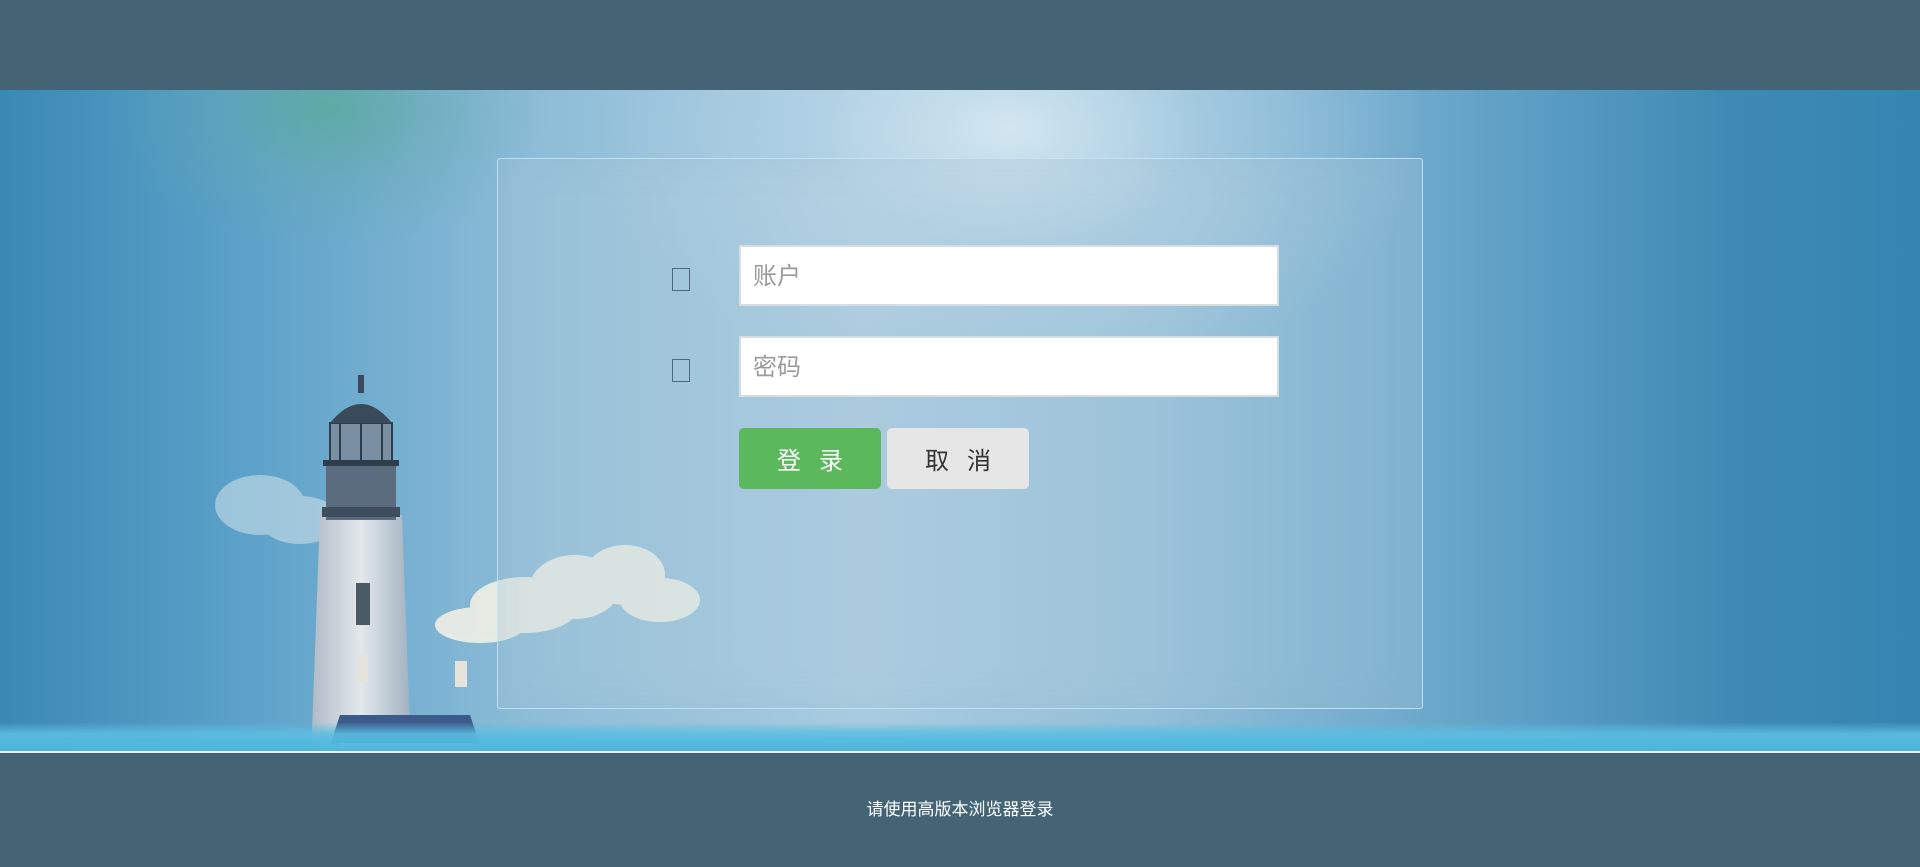 The height and width of the screenshot is (867, 1920). Describe the element at coordinates (960, 810) in the screenshot. I see `footer-notice: 请使用高版本浏览器登录` at that location.